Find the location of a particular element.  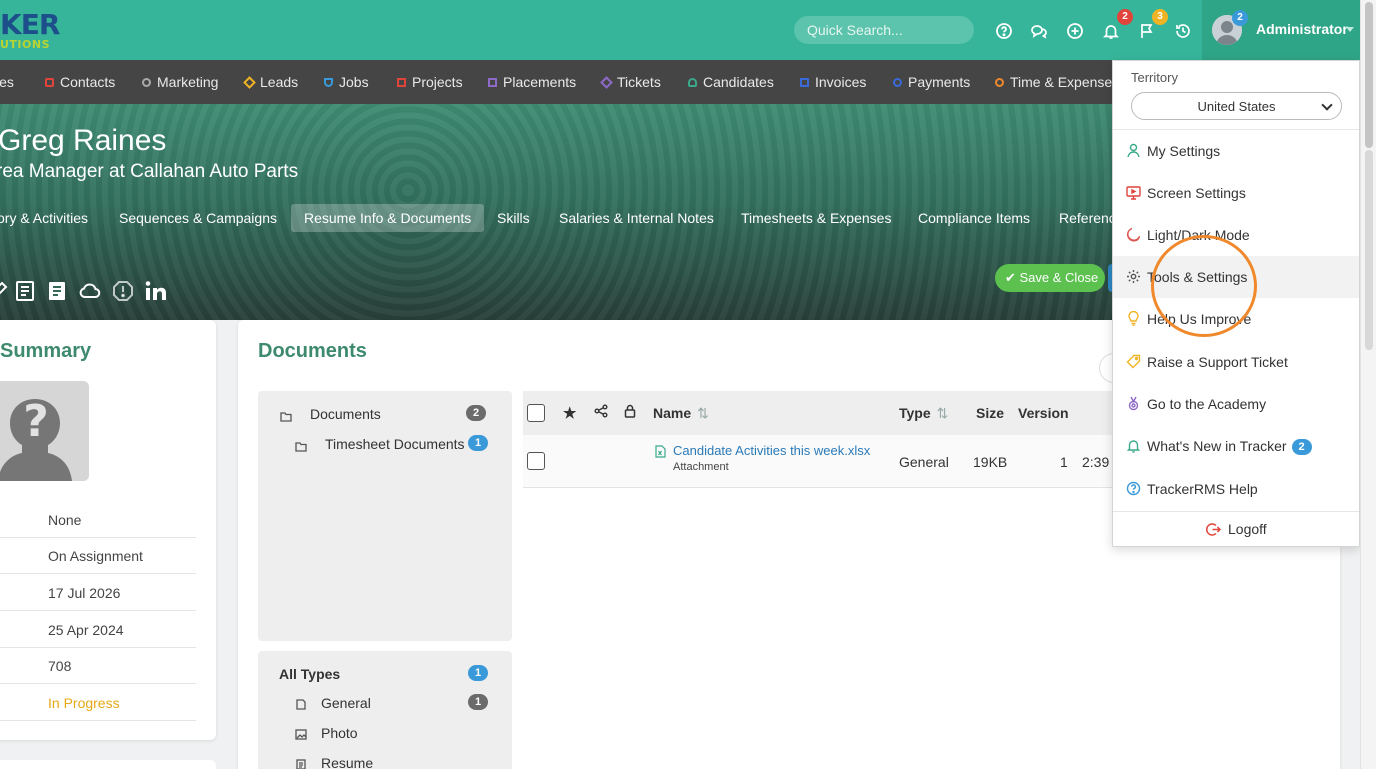

record-title: rea Manager at Callahan Auto Parts is located at coordinates (149, 171).